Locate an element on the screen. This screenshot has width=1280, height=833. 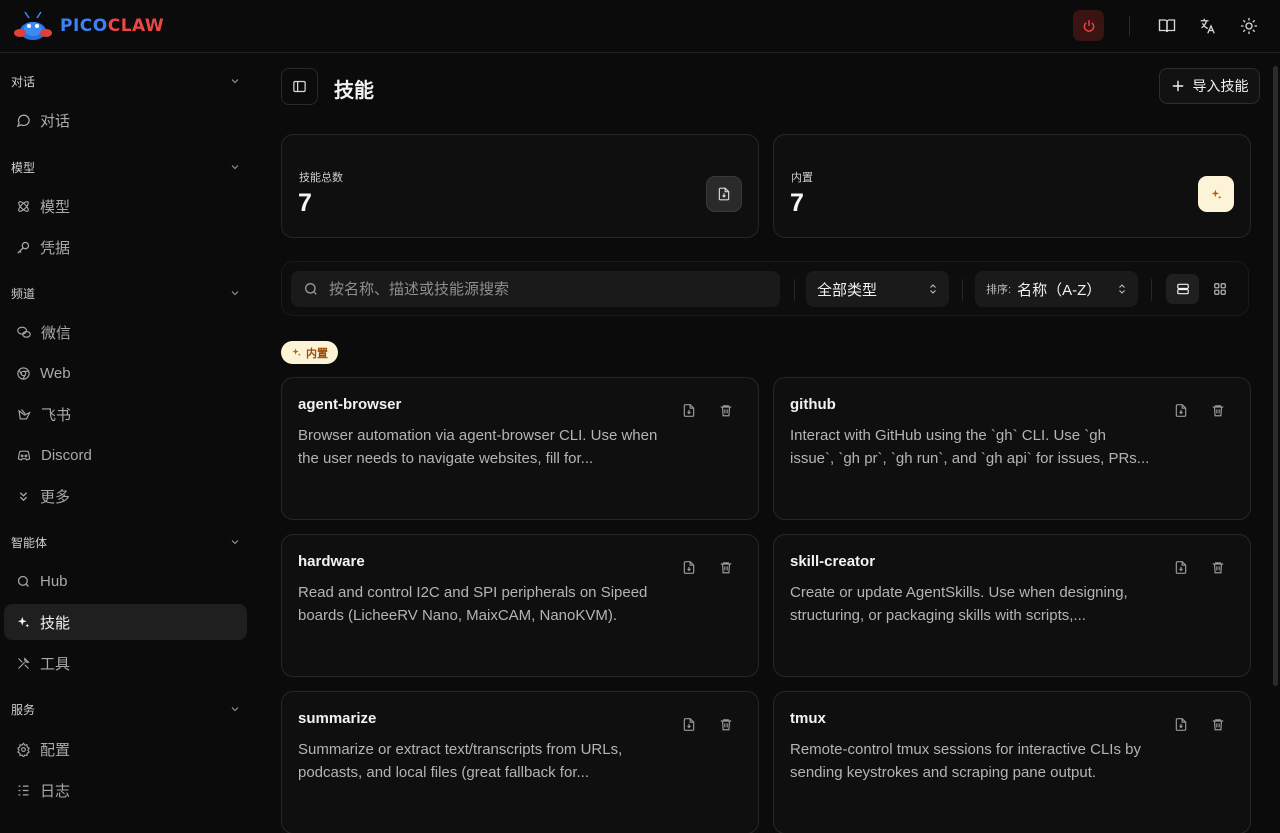
rows-icon is located at coordinates (1182, 289).